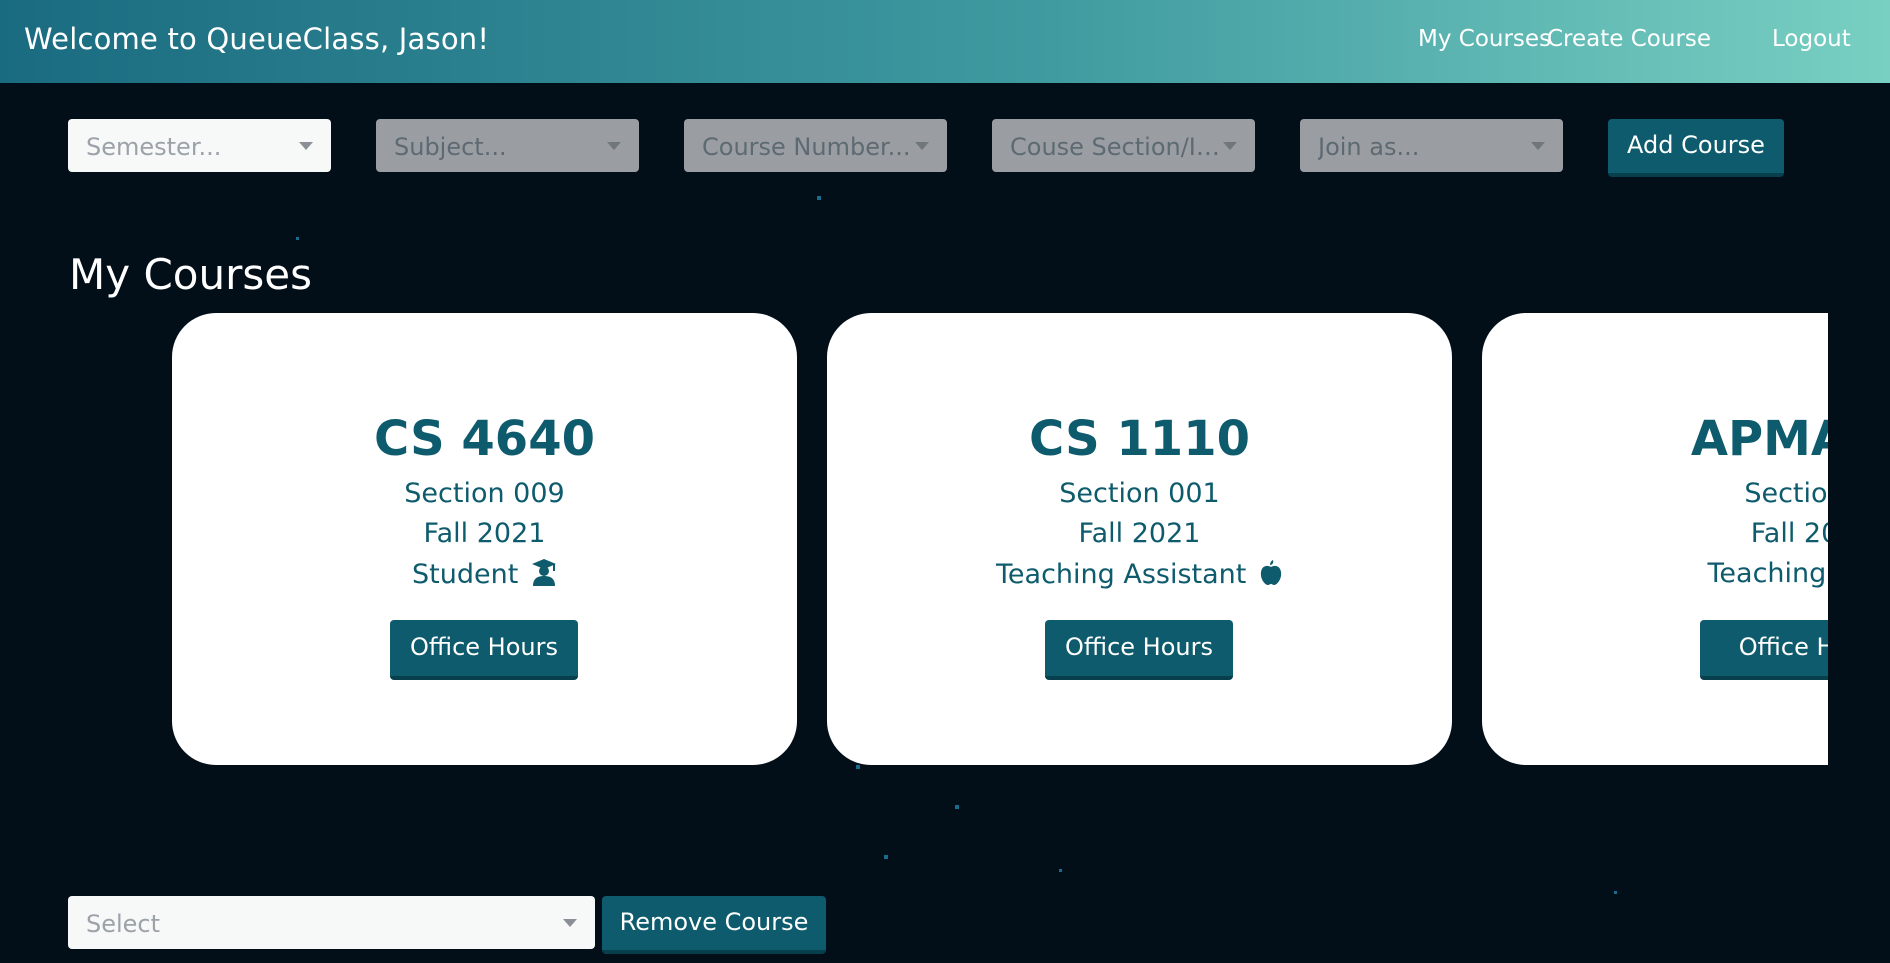  What do you see at coordinates (1786, 493) in the screenshot?
I see `course-section: Section` at bounding box center [1786, 493].